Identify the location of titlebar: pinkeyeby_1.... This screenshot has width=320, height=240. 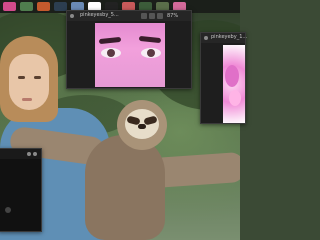
(224, 38).